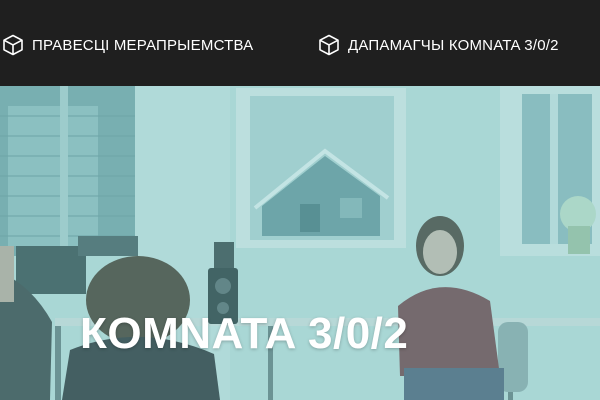 This screenshot has height=400, width=600. What do you see at coordinates (143, 45) in the screenshot?
I see `nav-link-label: ПРАВЕСЦІ МЕРАПРЫЕМСТВА` at bounding box center [143, 45].